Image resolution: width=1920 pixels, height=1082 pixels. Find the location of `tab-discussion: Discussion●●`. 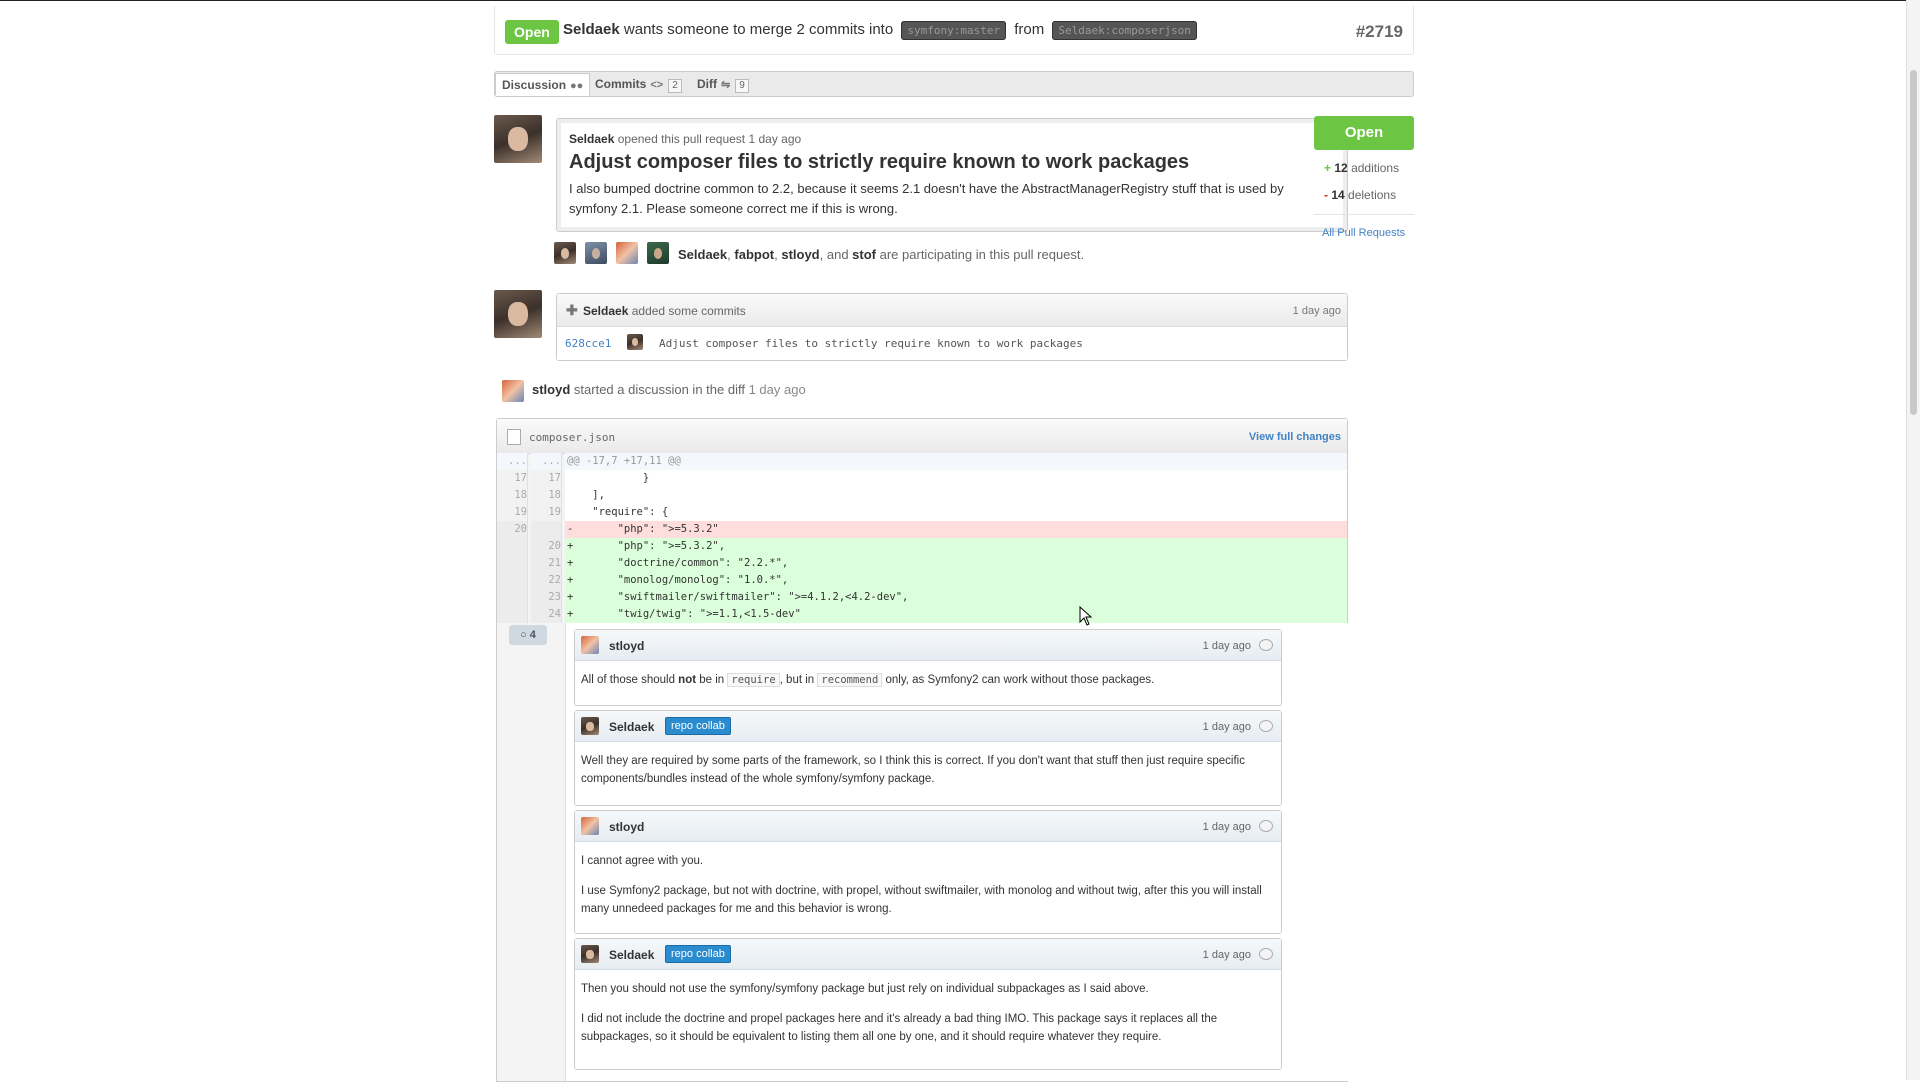

tab-discussion: Discussion●● is located at coordinates (542, 84).